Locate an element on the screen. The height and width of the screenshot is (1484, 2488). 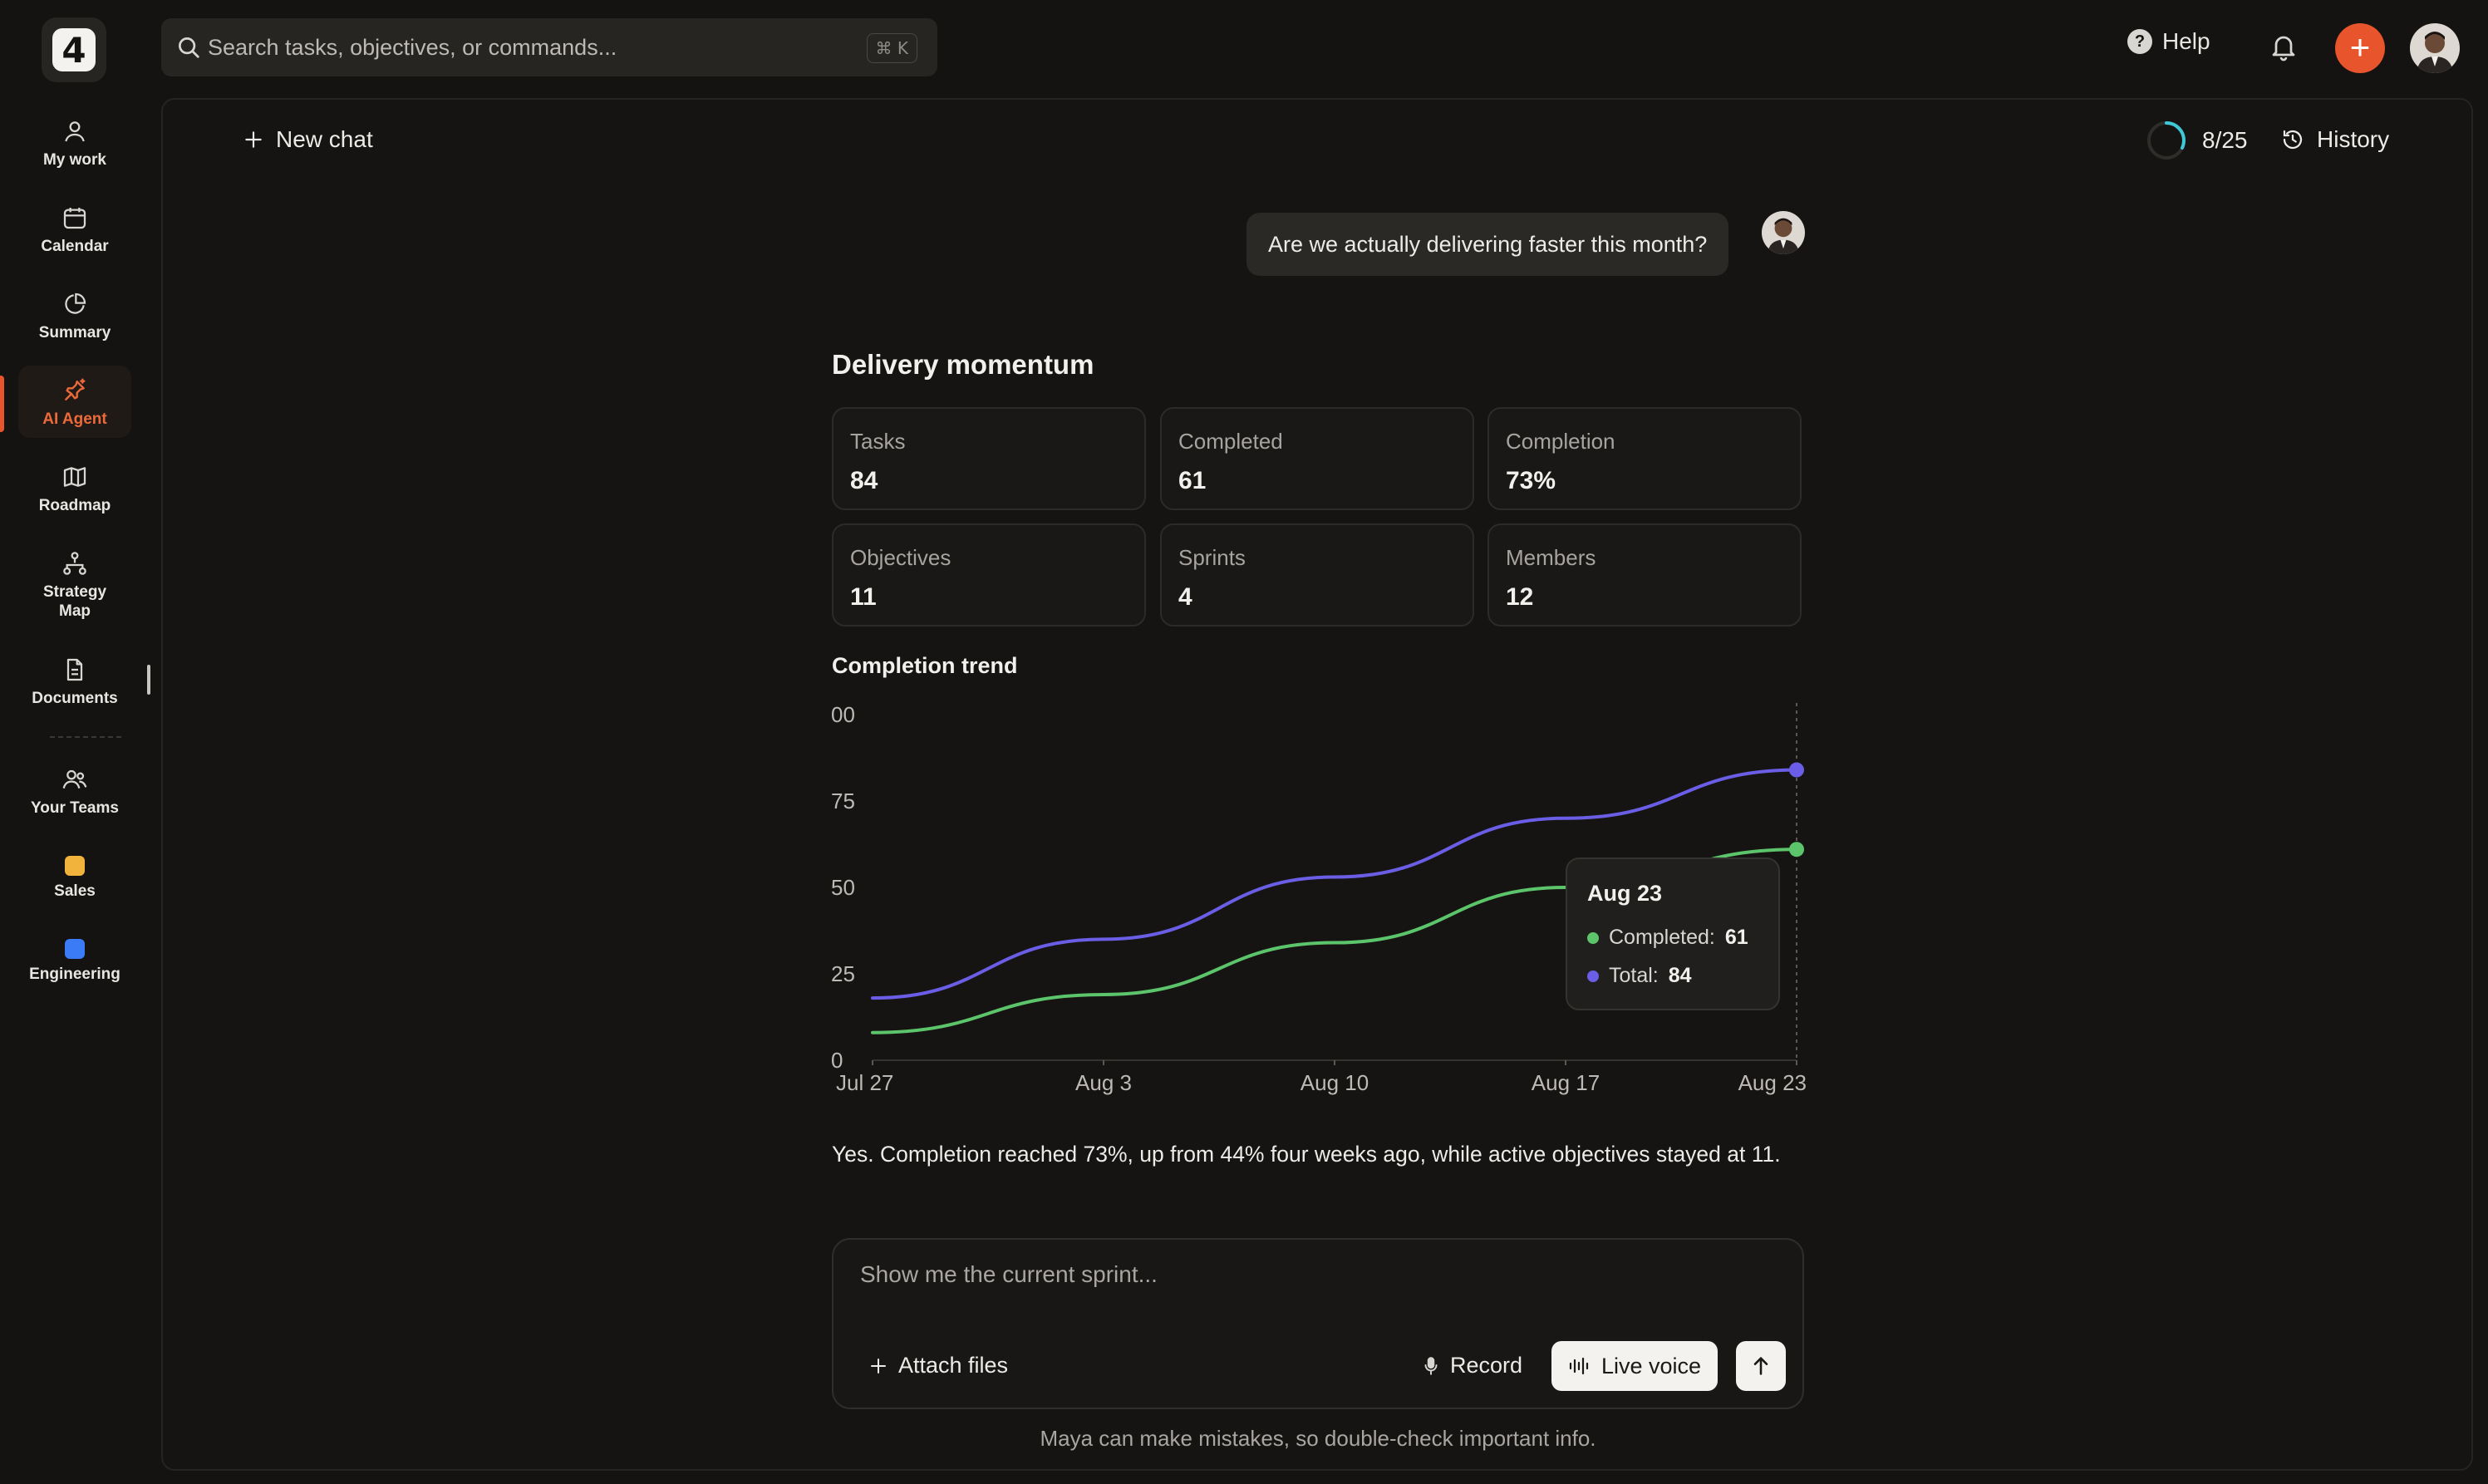
active-indicator is located at coordinates (2, 404).